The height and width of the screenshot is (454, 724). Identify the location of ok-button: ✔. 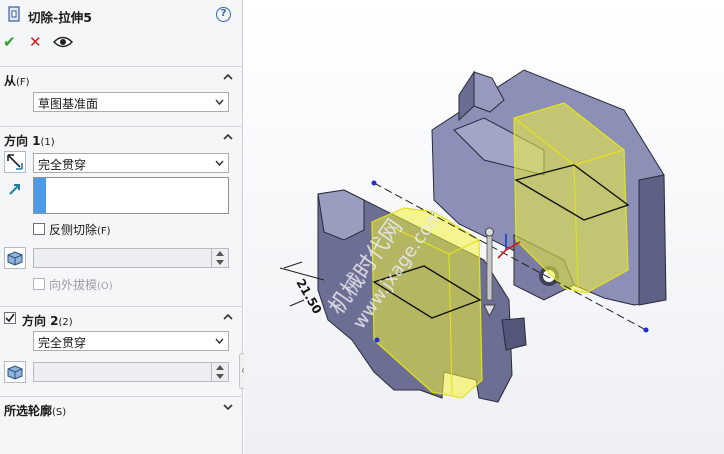
(9, 42).